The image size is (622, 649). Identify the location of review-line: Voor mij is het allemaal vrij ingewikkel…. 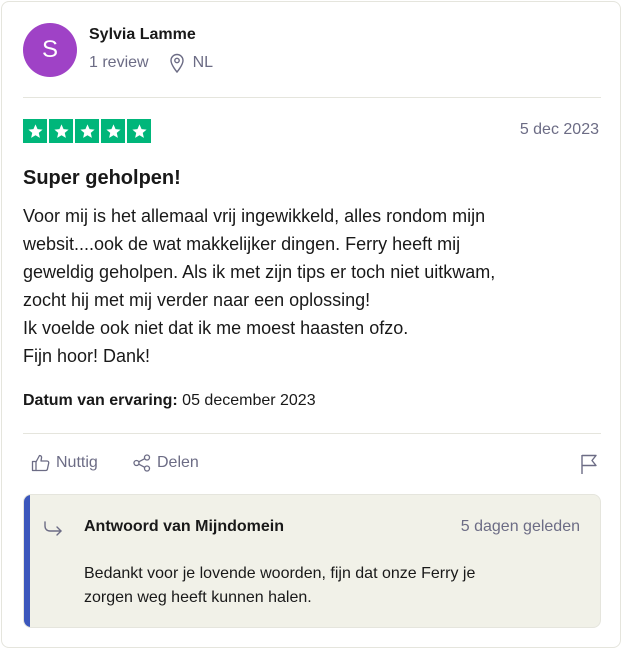
(254, 216).